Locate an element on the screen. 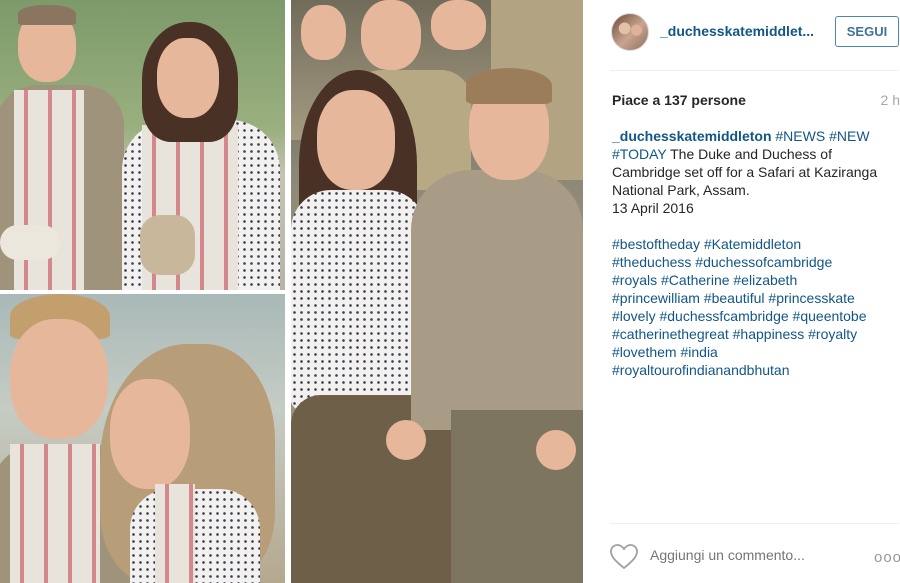  follow-button: SEGUI is located at coordinates (867, 31).